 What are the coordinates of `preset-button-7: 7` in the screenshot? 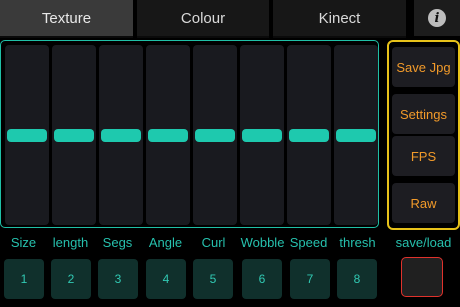 It's located at (310, 279).